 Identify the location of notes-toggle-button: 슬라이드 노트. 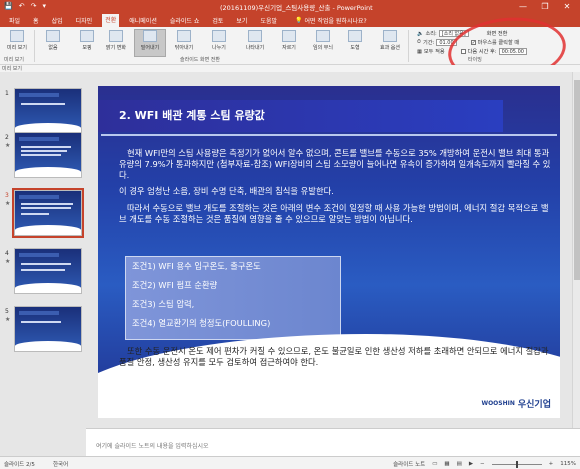
(409, 464).